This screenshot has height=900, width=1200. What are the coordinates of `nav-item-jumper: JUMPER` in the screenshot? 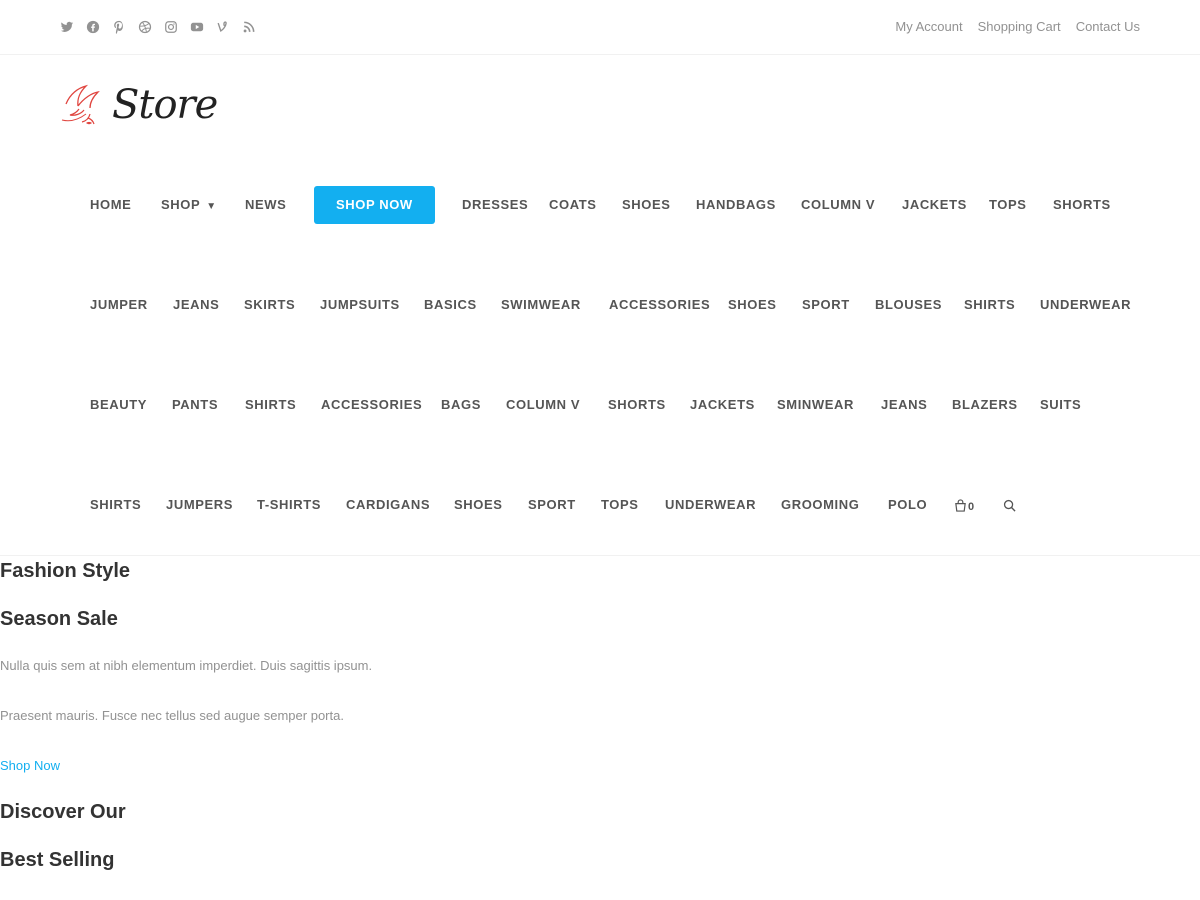 It's located at (119, 305).